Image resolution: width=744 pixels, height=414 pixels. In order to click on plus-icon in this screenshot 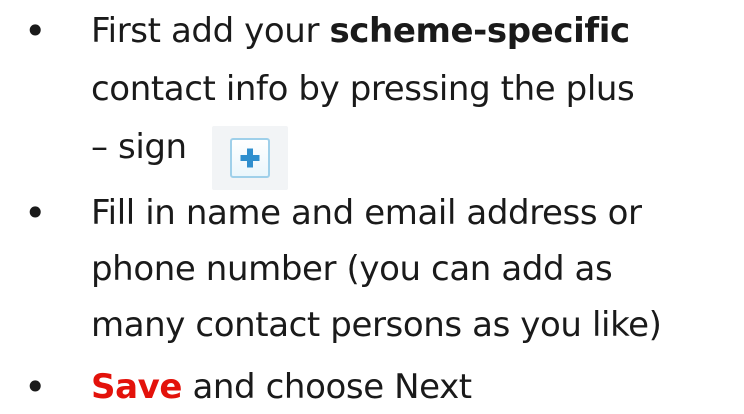, I will do `click(250, 158)`.